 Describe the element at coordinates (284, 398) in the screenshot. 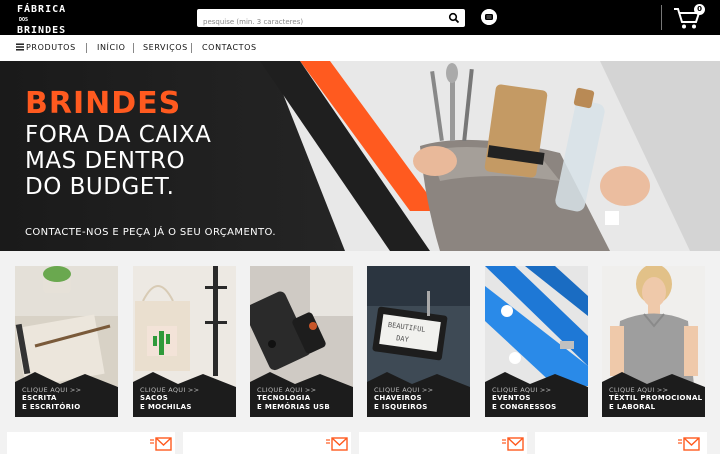

I see `category-name-line: TECNOLOGIA` at that location.